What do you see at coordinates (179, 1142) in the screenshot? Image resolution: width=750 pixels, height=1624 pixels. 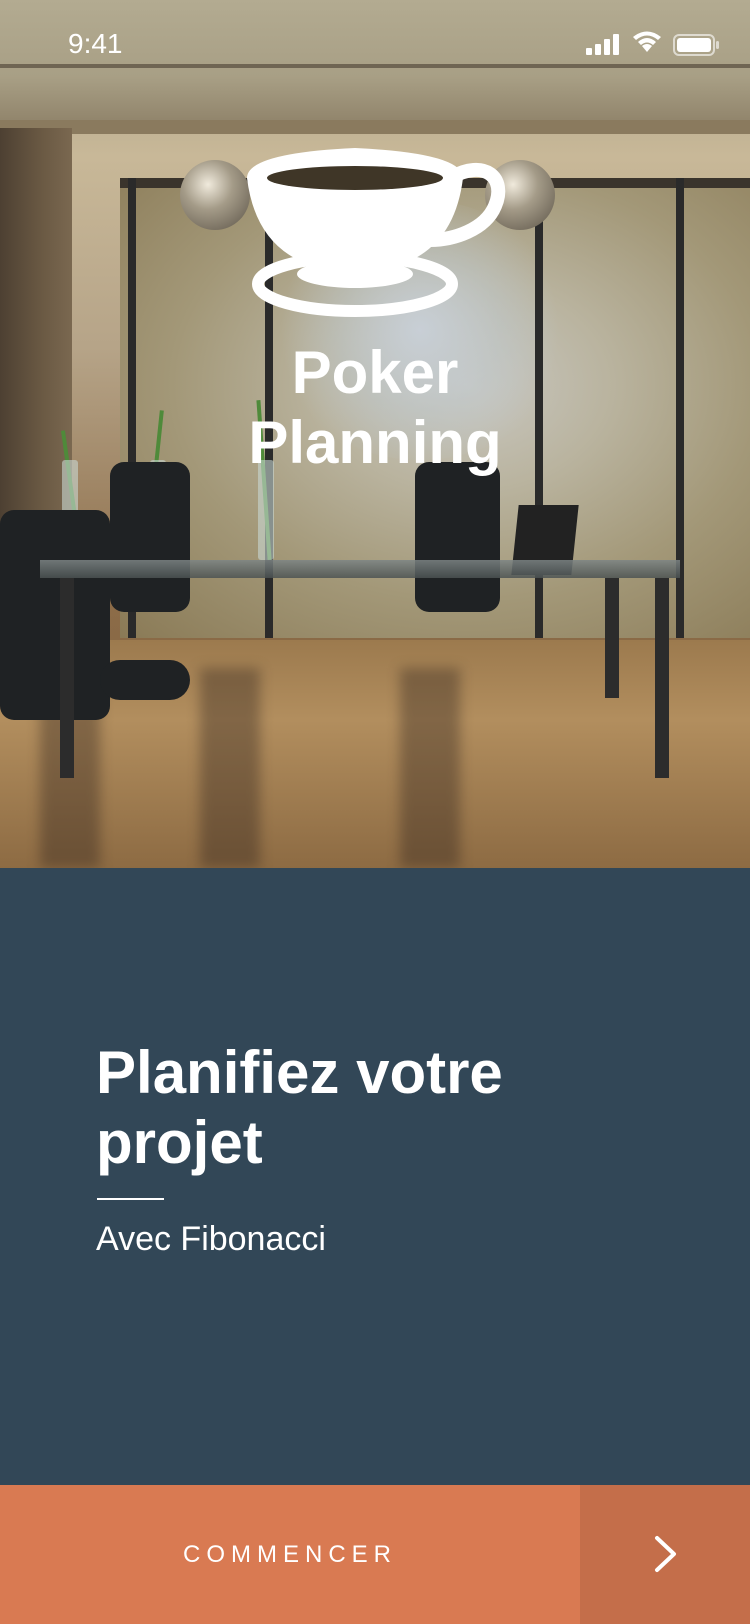 I see `headline-line2: projet` at bounding box center [179, 1142].